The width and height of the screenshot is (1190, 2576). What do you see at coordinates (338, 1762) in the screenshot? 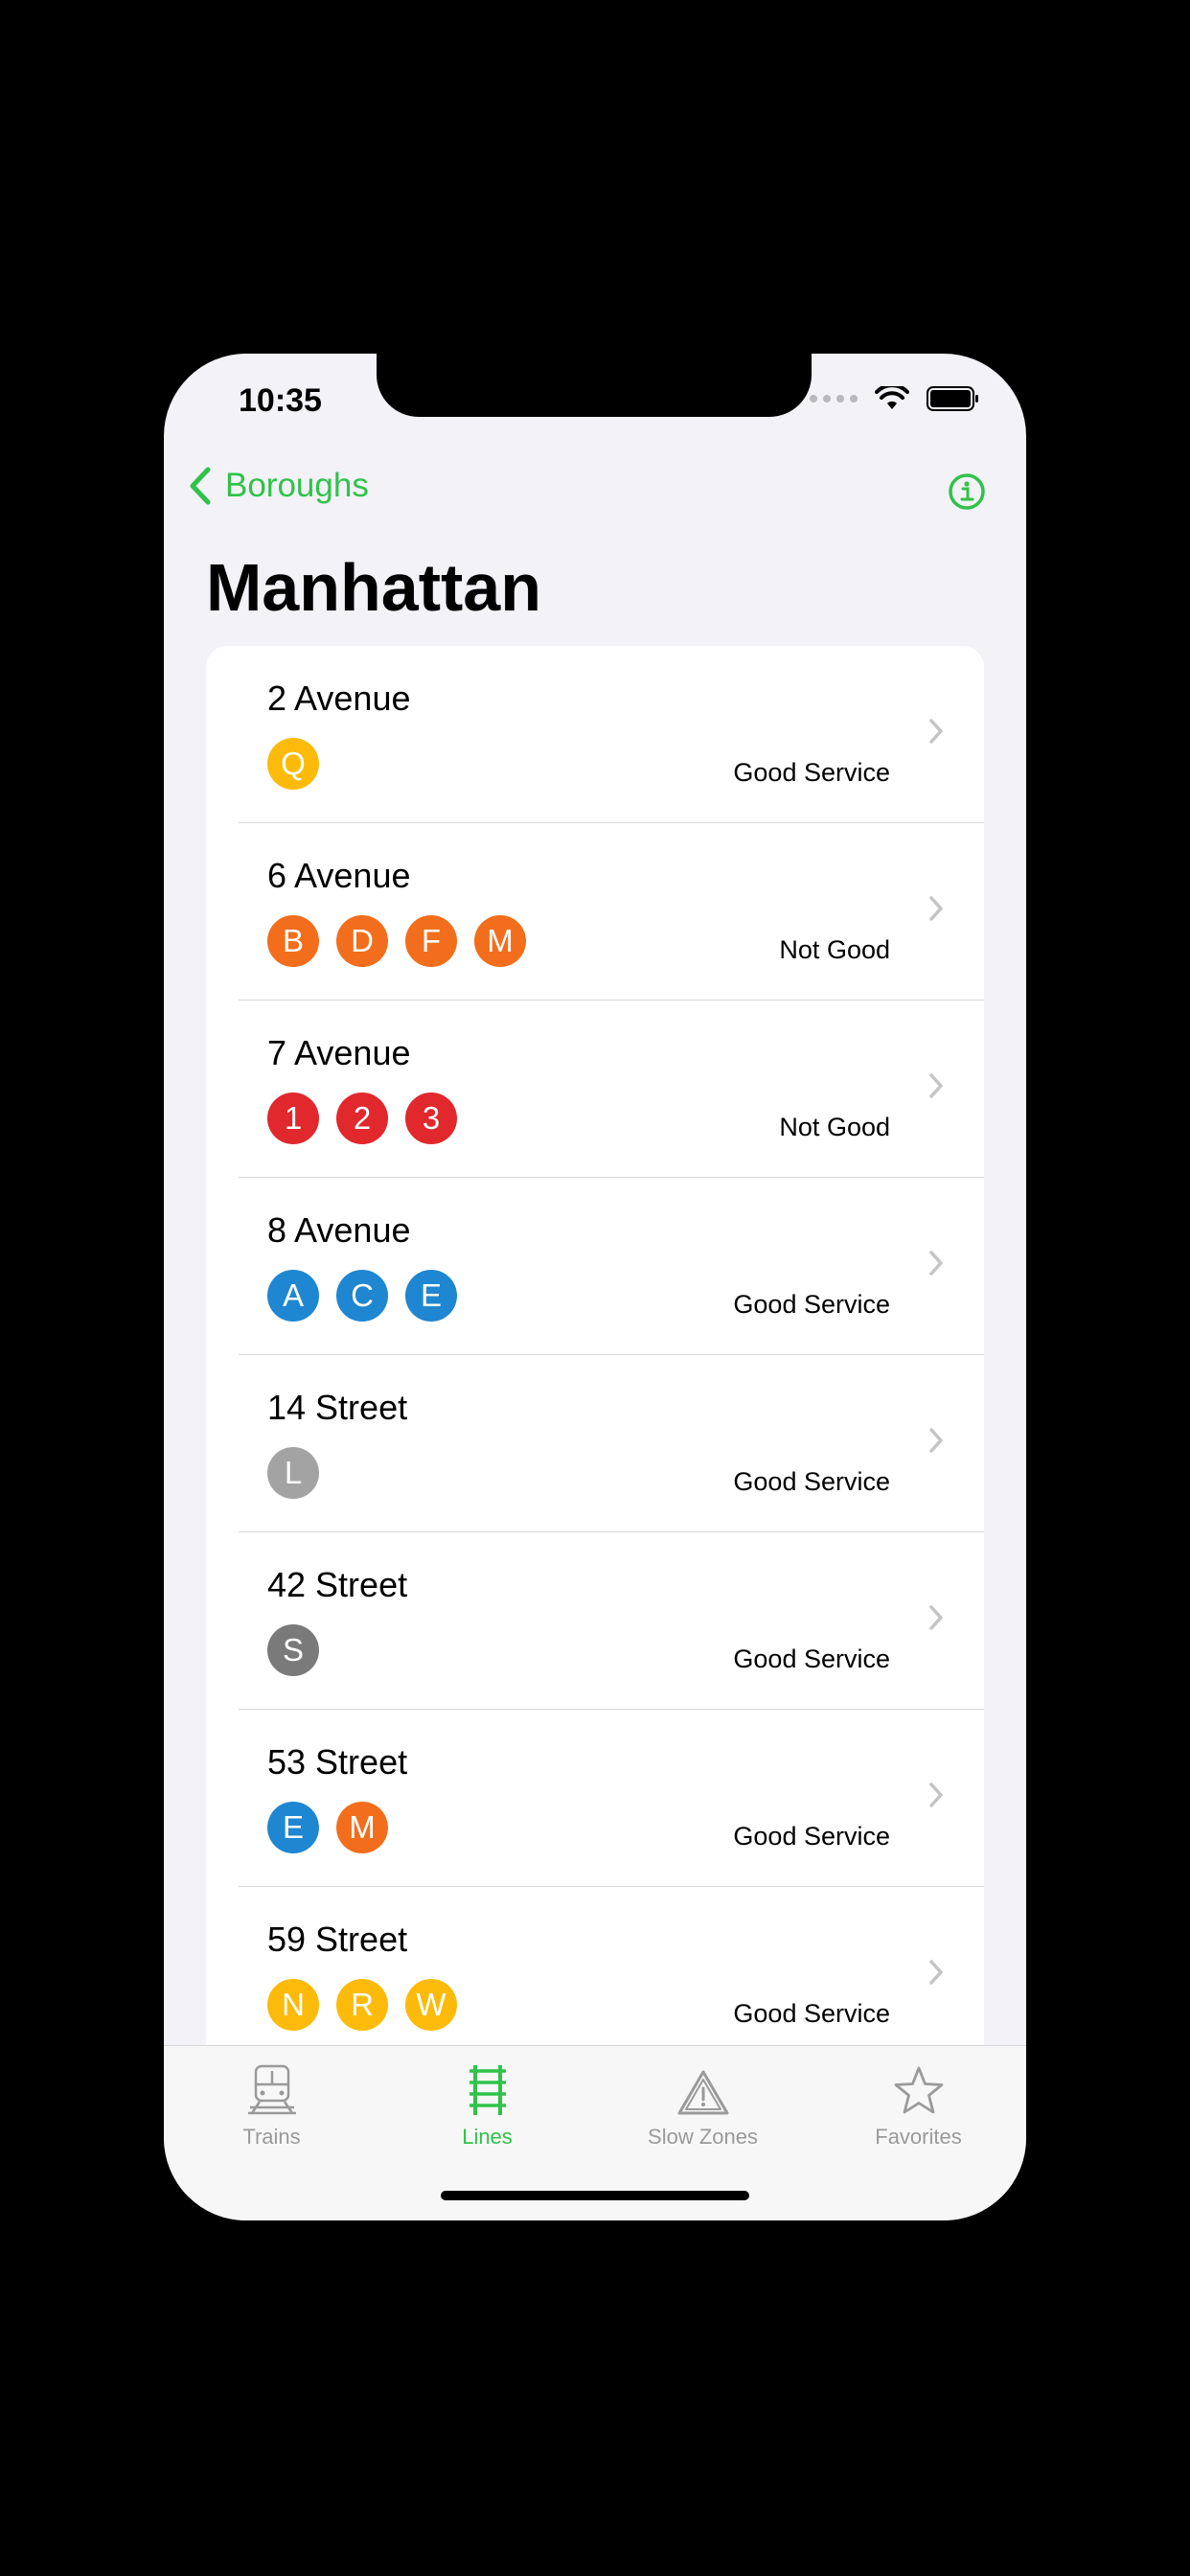
I see `station-name: 53 Street` at bounding box center [338, 1762].